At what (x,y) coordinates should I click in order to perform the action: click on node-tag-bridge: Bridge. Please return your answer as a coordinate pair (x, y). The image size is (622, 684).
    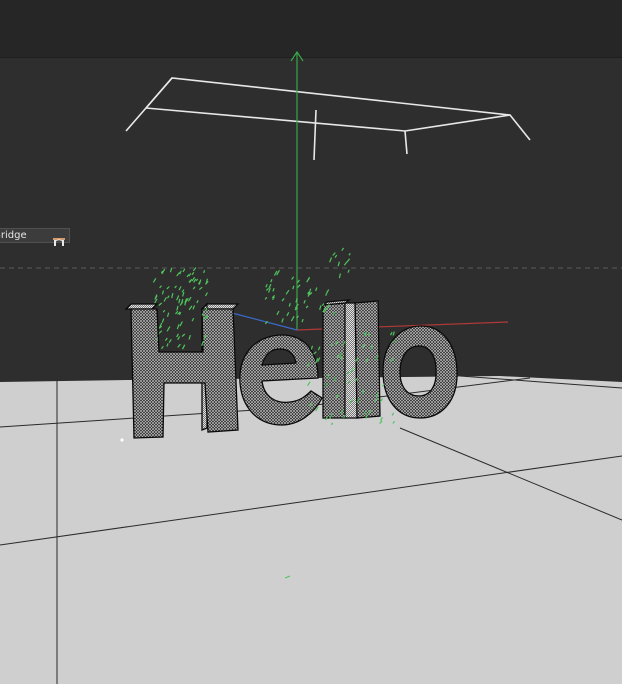
    Looking at the image, I should click on (35, 237).